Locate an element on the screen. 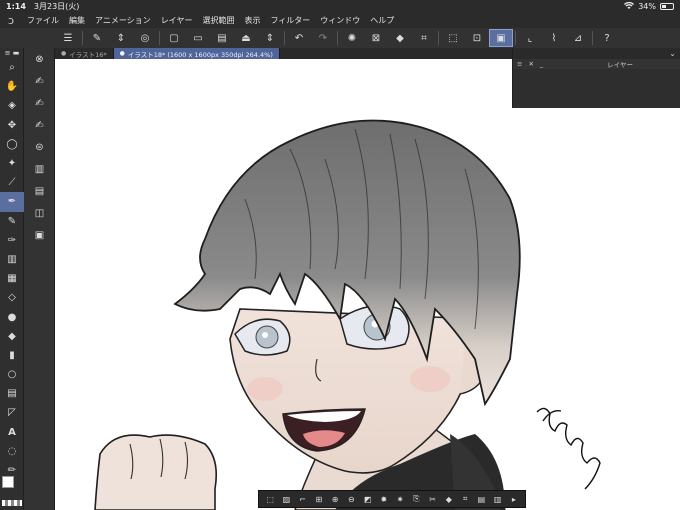 This screenshot has height=510, width=680. tab-illust16: ● イラスト16* is located at coordinates (84, 53).